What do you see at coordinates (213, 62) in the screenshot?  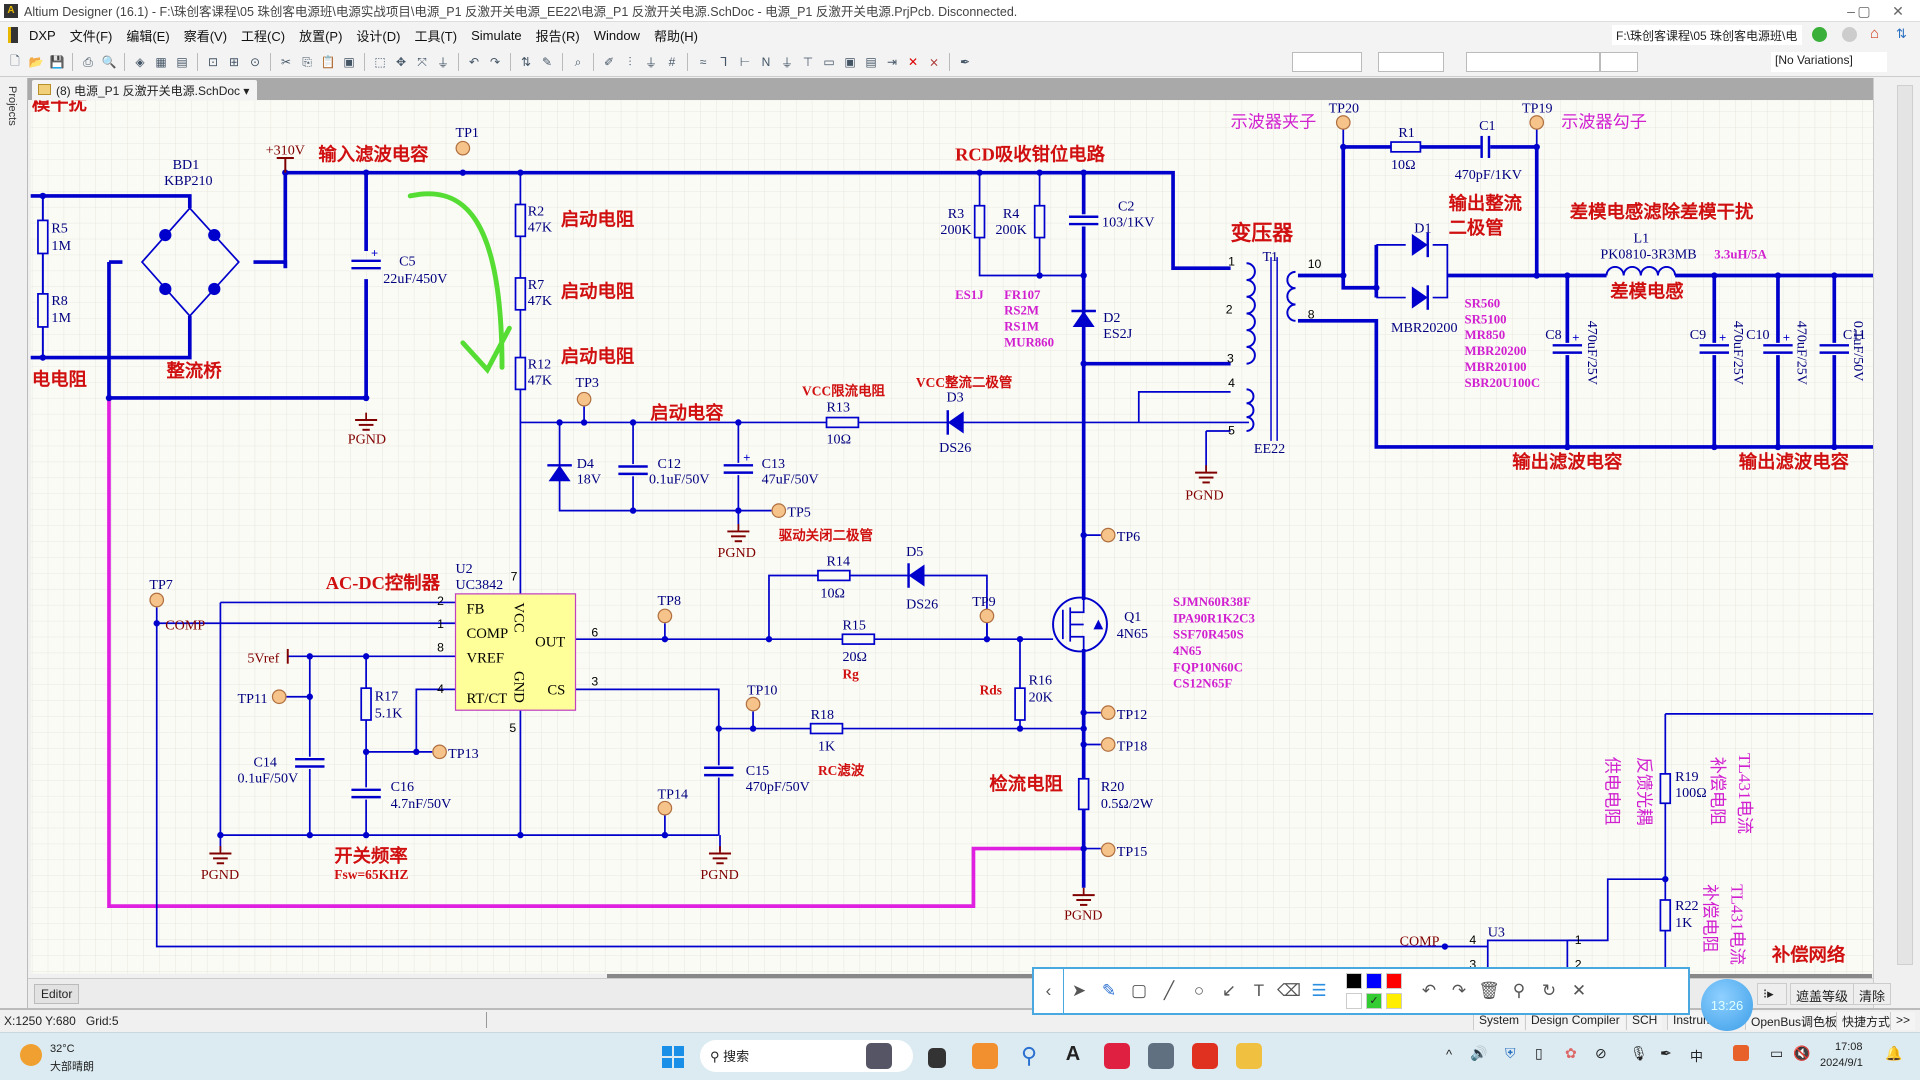 I see `zoom-fit-icon: ⊡` at bounding box center [213, 62].